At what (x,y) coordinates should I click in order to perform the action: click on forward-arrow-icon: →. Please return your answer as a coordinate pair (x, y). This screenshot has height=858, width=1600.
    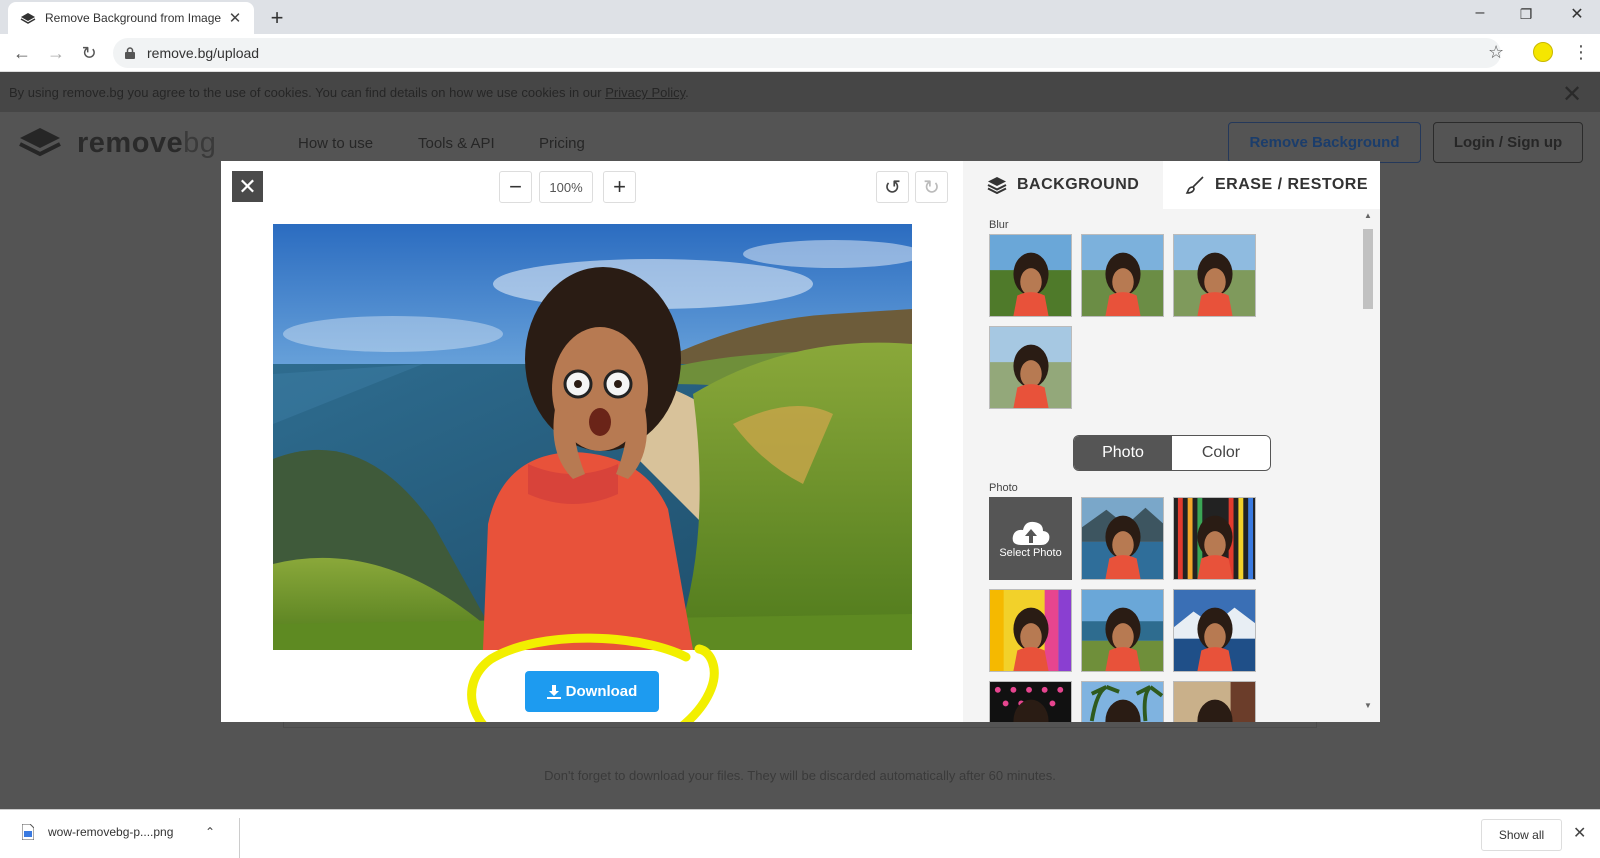
    Looking at the image, I should click on (56, 53).